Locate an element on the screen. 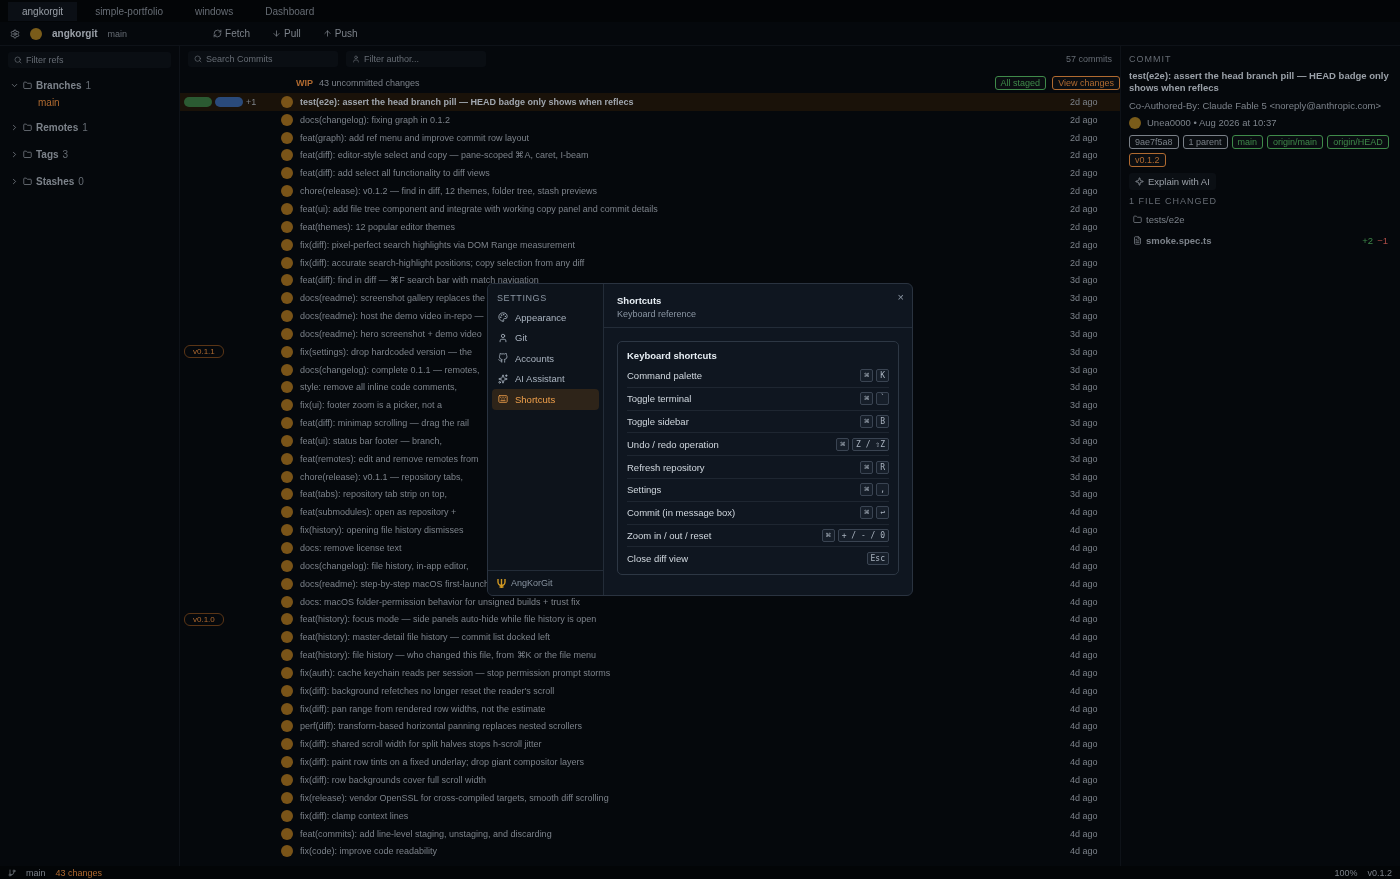 The image size is (1400, 879). section-label: Remotes is located at coordinates (57, 127).